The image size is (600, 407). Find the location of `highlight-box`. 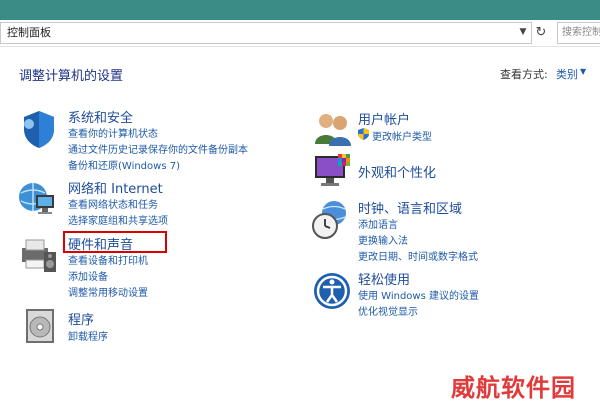

highlight-box is located at coordinates (115, 242).